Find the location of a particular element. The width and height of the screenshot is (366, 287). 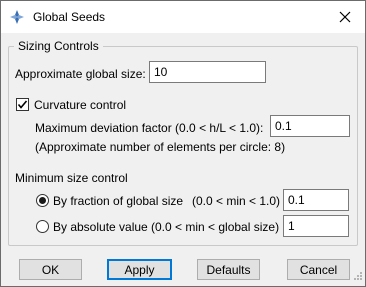

by-fraction-radio is located at coordinates (42, 200).